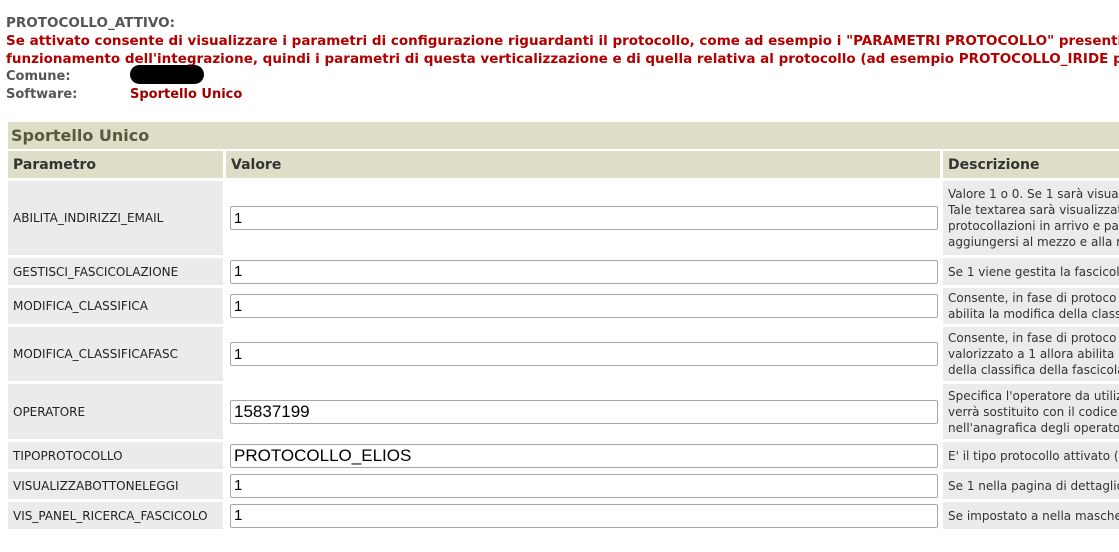 The width and height of the screenshot is (1119, 552). Describe the element at coordinates (117, 352) in the screenshot. I see `param-name: MODIFICA_CLASSIFICAFASC` at that location.